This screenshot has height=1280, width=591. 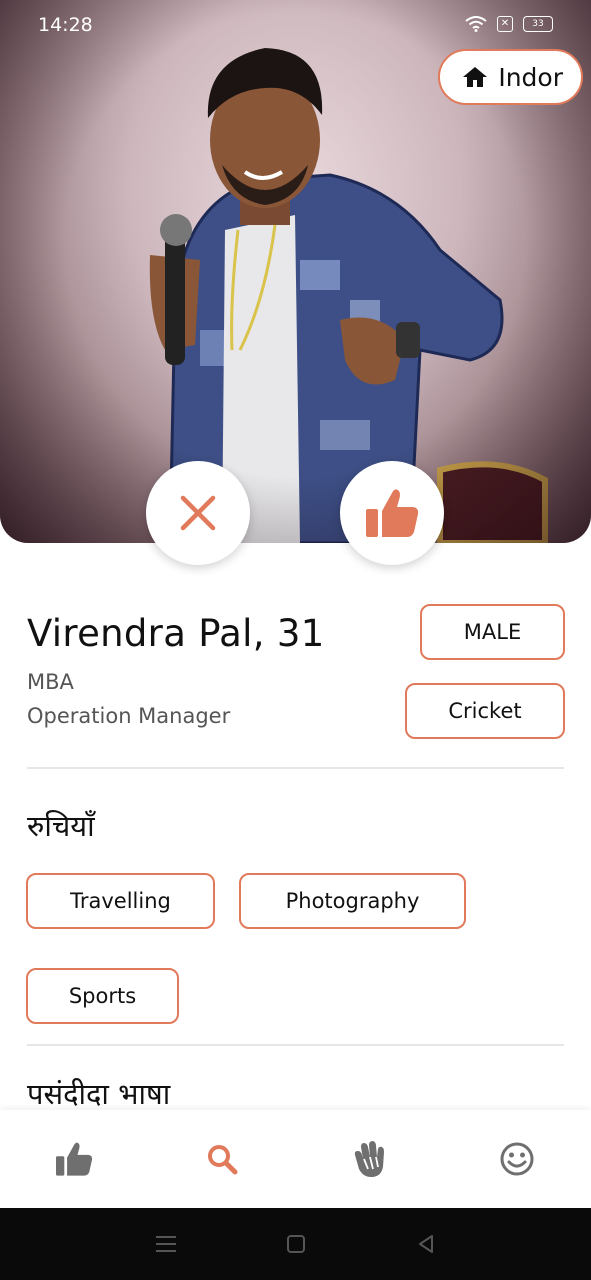 I want to click on search-icon, so click(x=222, y=1160).